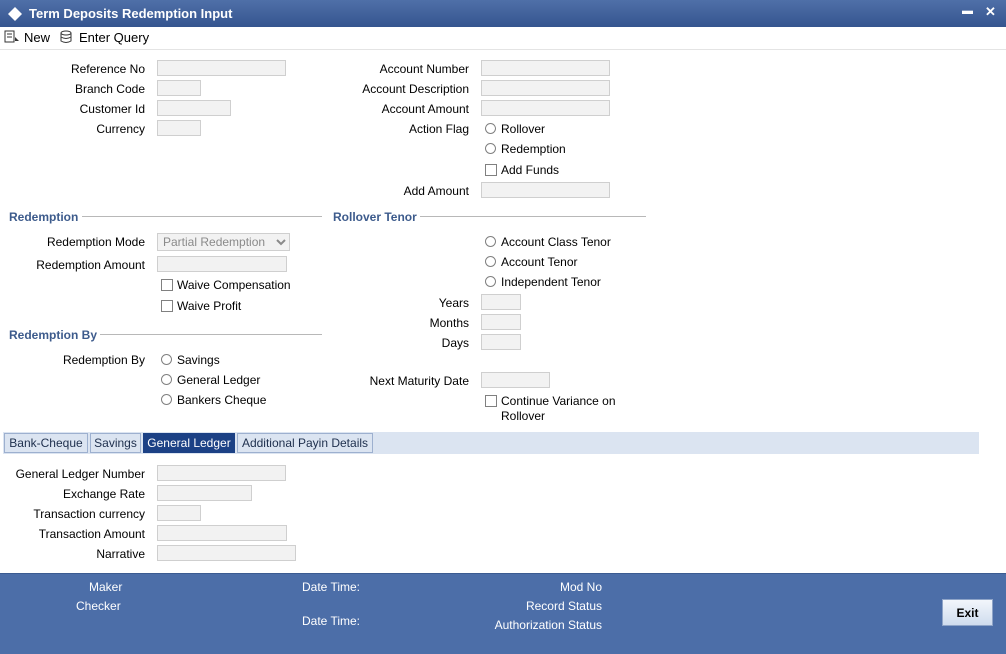  I want to click on waive-profit-checkbox, so click(167, 306).